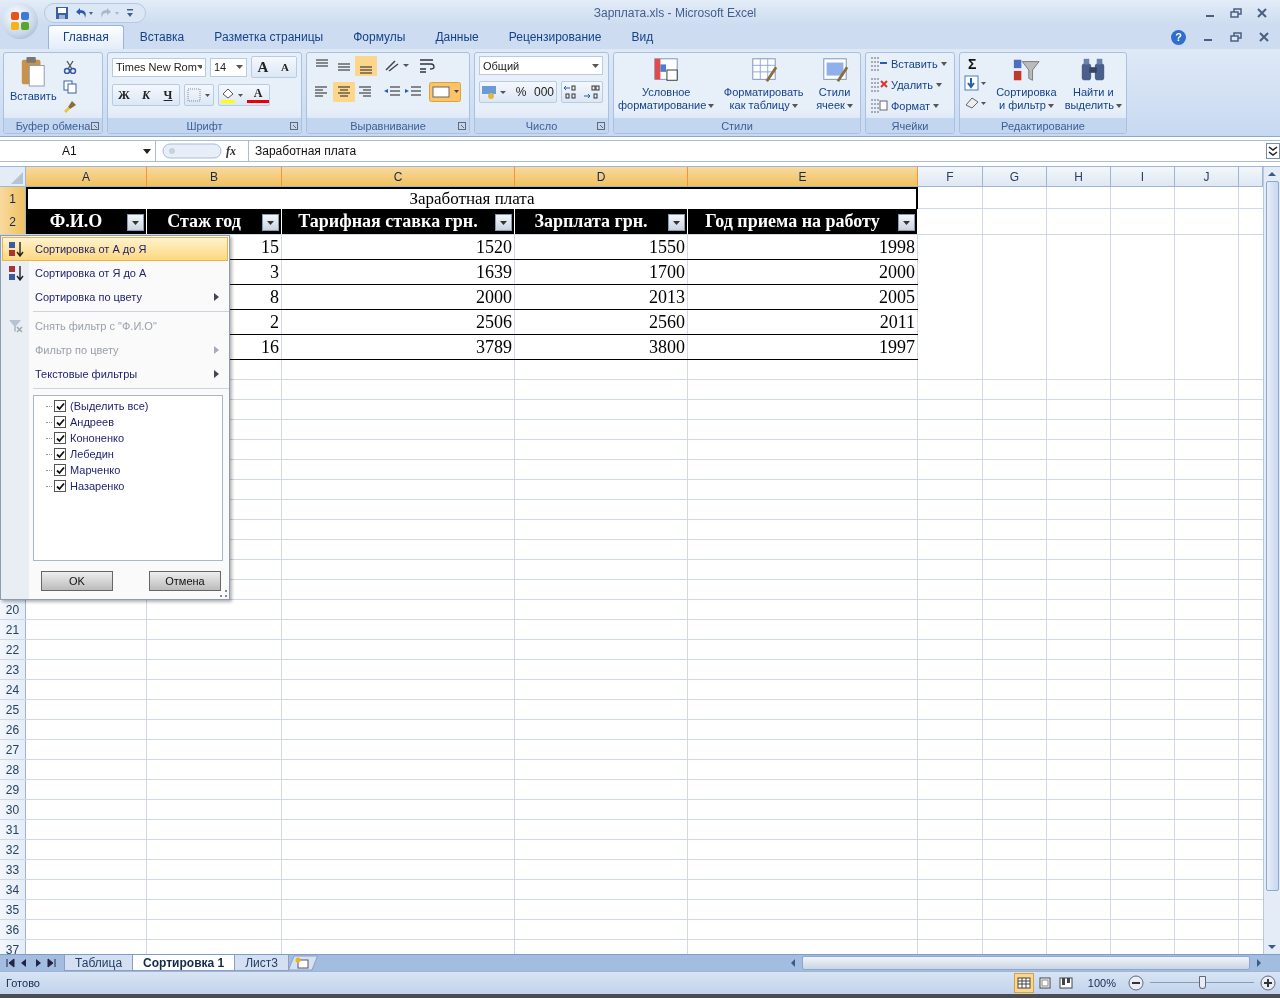  What do you see at coordinates (601, 177) in the screenshot?
I see `column-header: D` at bounding box center [601, 177].